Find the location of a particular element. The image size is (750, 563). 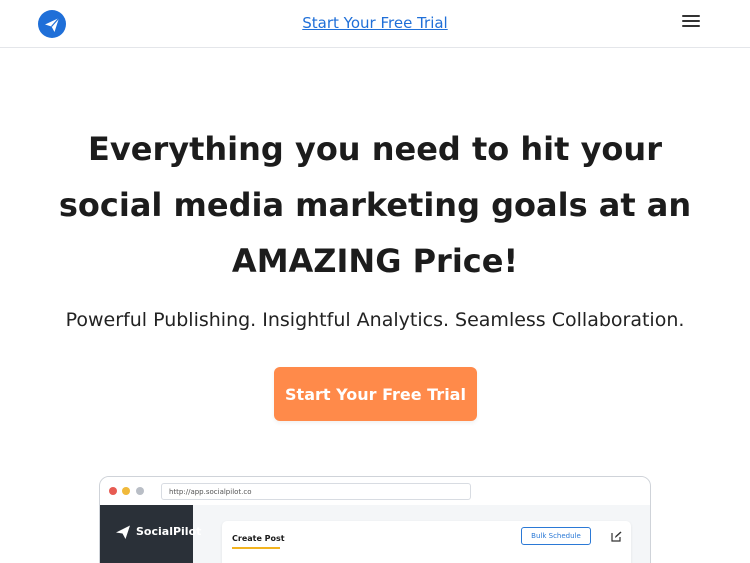

socialpilot-logo-icon is located at coordinates (123, 532).